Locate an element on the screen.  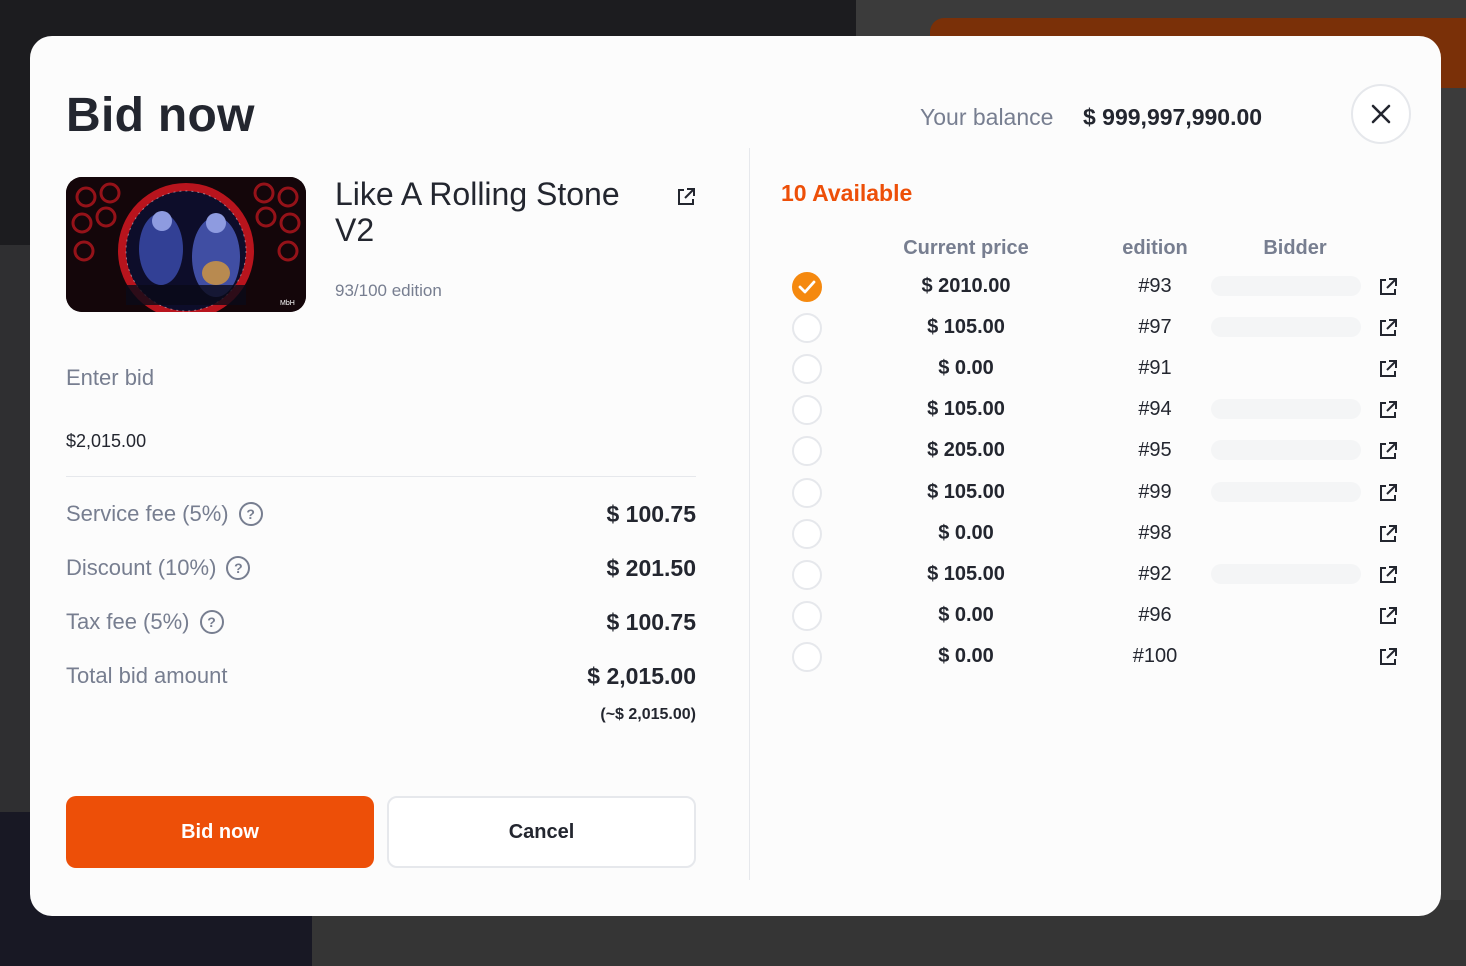
close-button is located at coordinates (1381, 114).